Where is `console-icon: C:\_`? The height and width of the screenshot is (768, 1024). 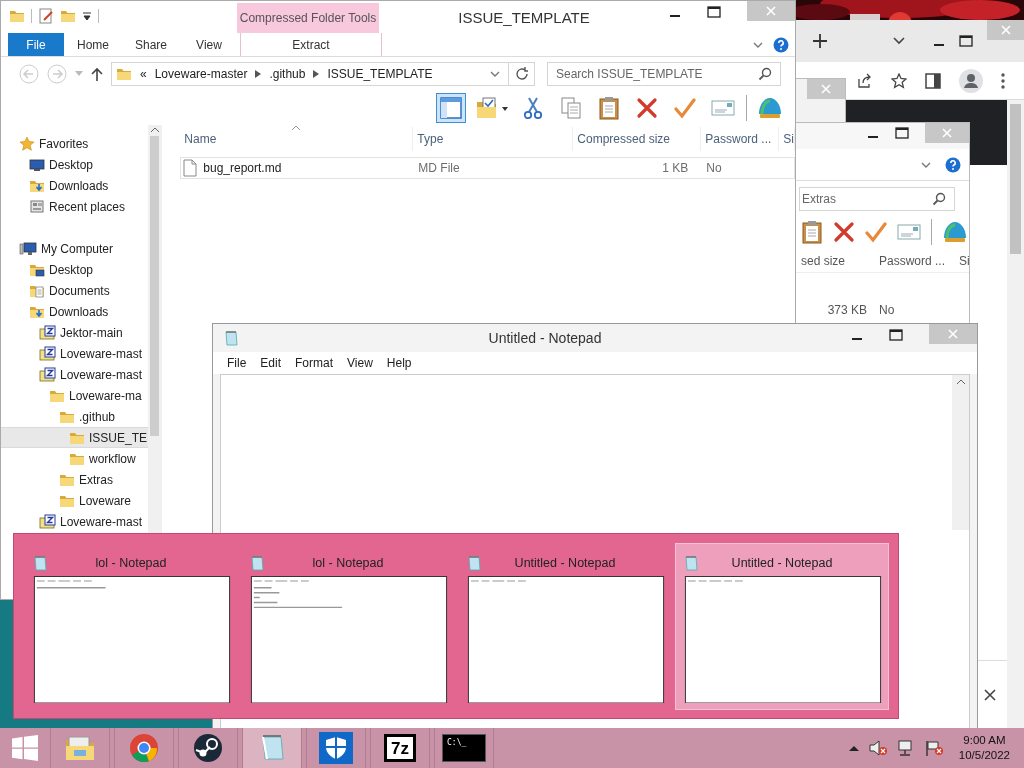
console-icon: C:\_ is located at coordinates (464, 748).